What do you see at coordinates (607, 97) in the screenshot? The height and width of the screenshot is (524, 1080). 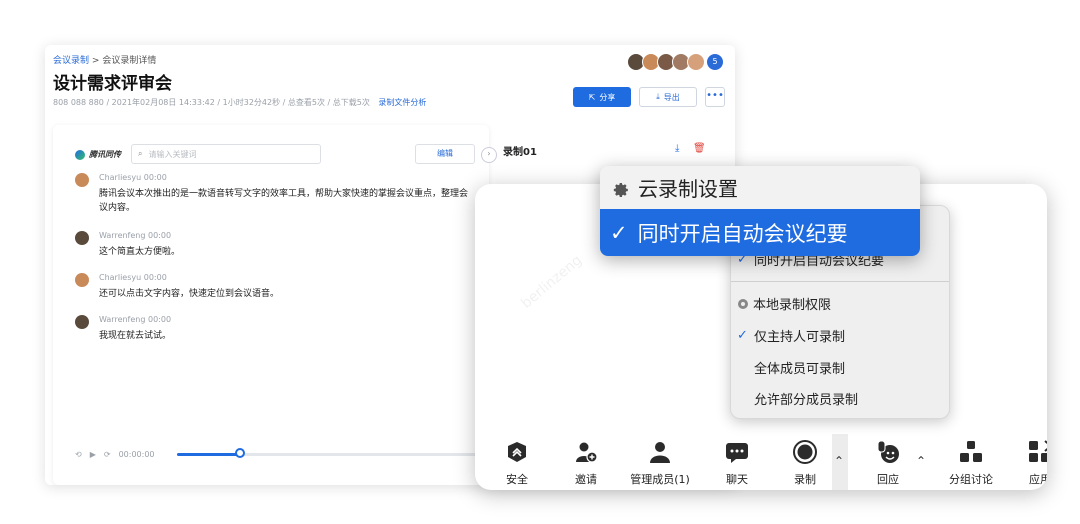 I see `share-label: 分享` at bounding box center [607, 97].